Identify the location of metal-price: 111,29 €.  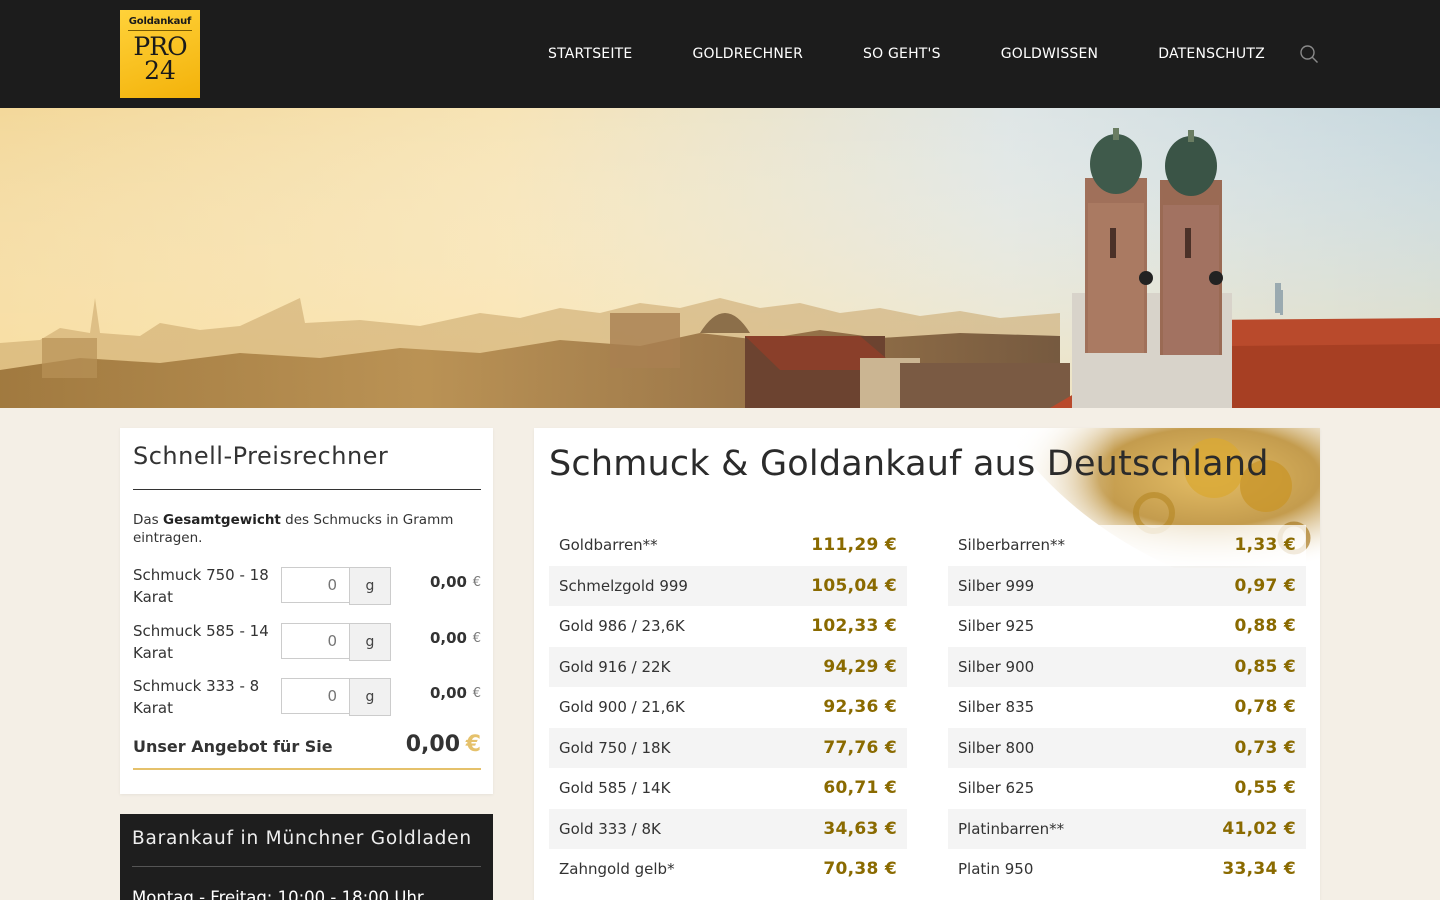
(854, 545).